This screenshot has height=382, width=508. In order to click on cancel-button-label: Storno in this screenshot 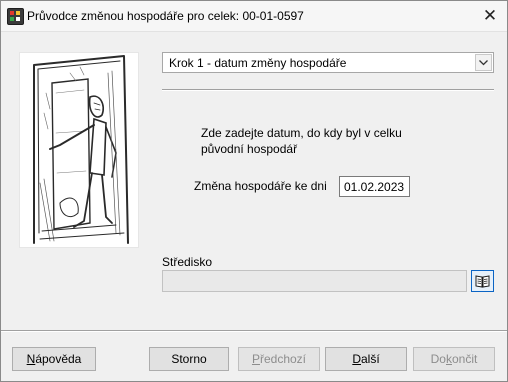, I will do `click(189, 359)`.